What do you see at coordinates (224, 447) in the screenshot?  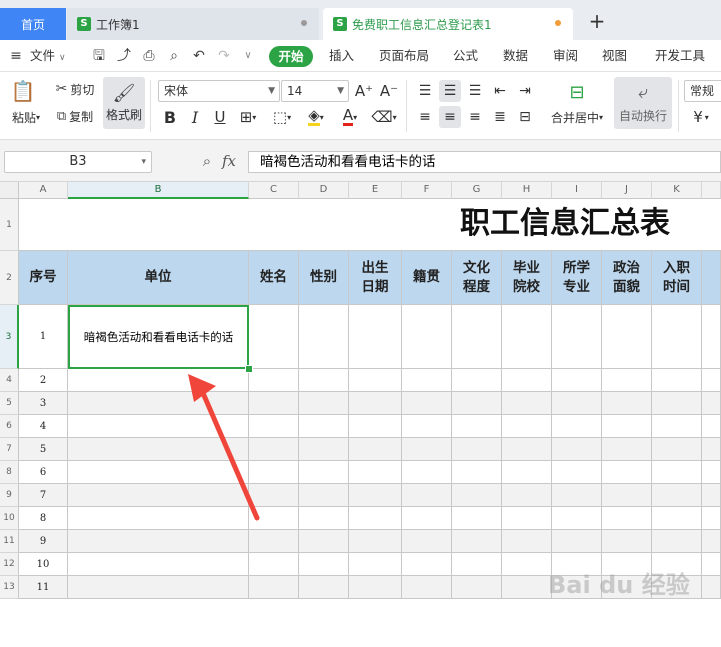 I see `annotation-arrow-icon` at bounding box center [224, 447].